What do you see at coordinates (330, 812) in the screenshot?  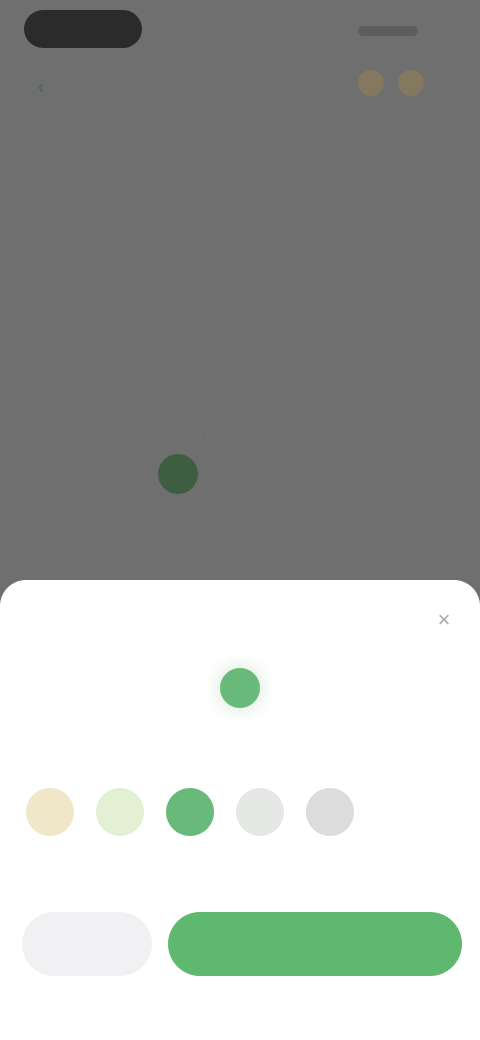 I see `swatch-gray` at bounding box center [330, 812].